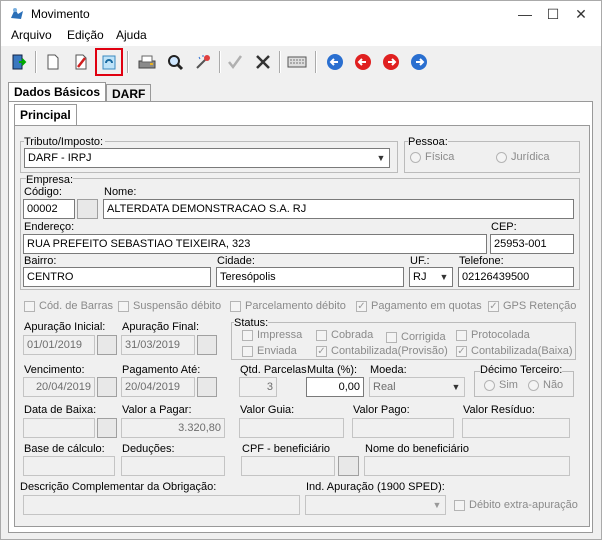 This screenshot has width=602, height=540. What do you see at coordinates (501, 385) in the screenshot?
I see `decimo-sim-radio: Sim` at bounding box center [501, 385].